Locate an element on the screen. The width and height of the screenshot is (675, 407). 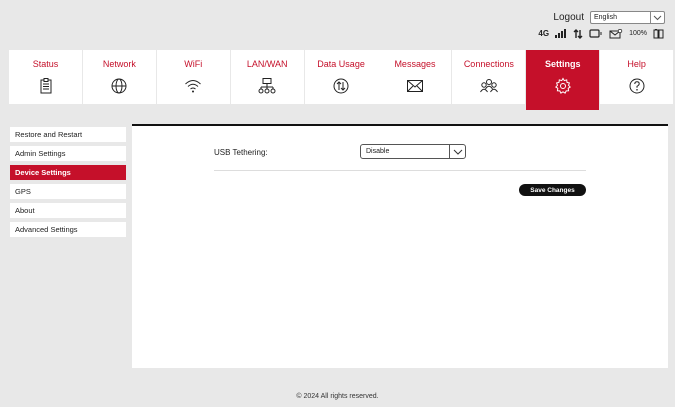
language-select: English is located at coordinates (627, 17).